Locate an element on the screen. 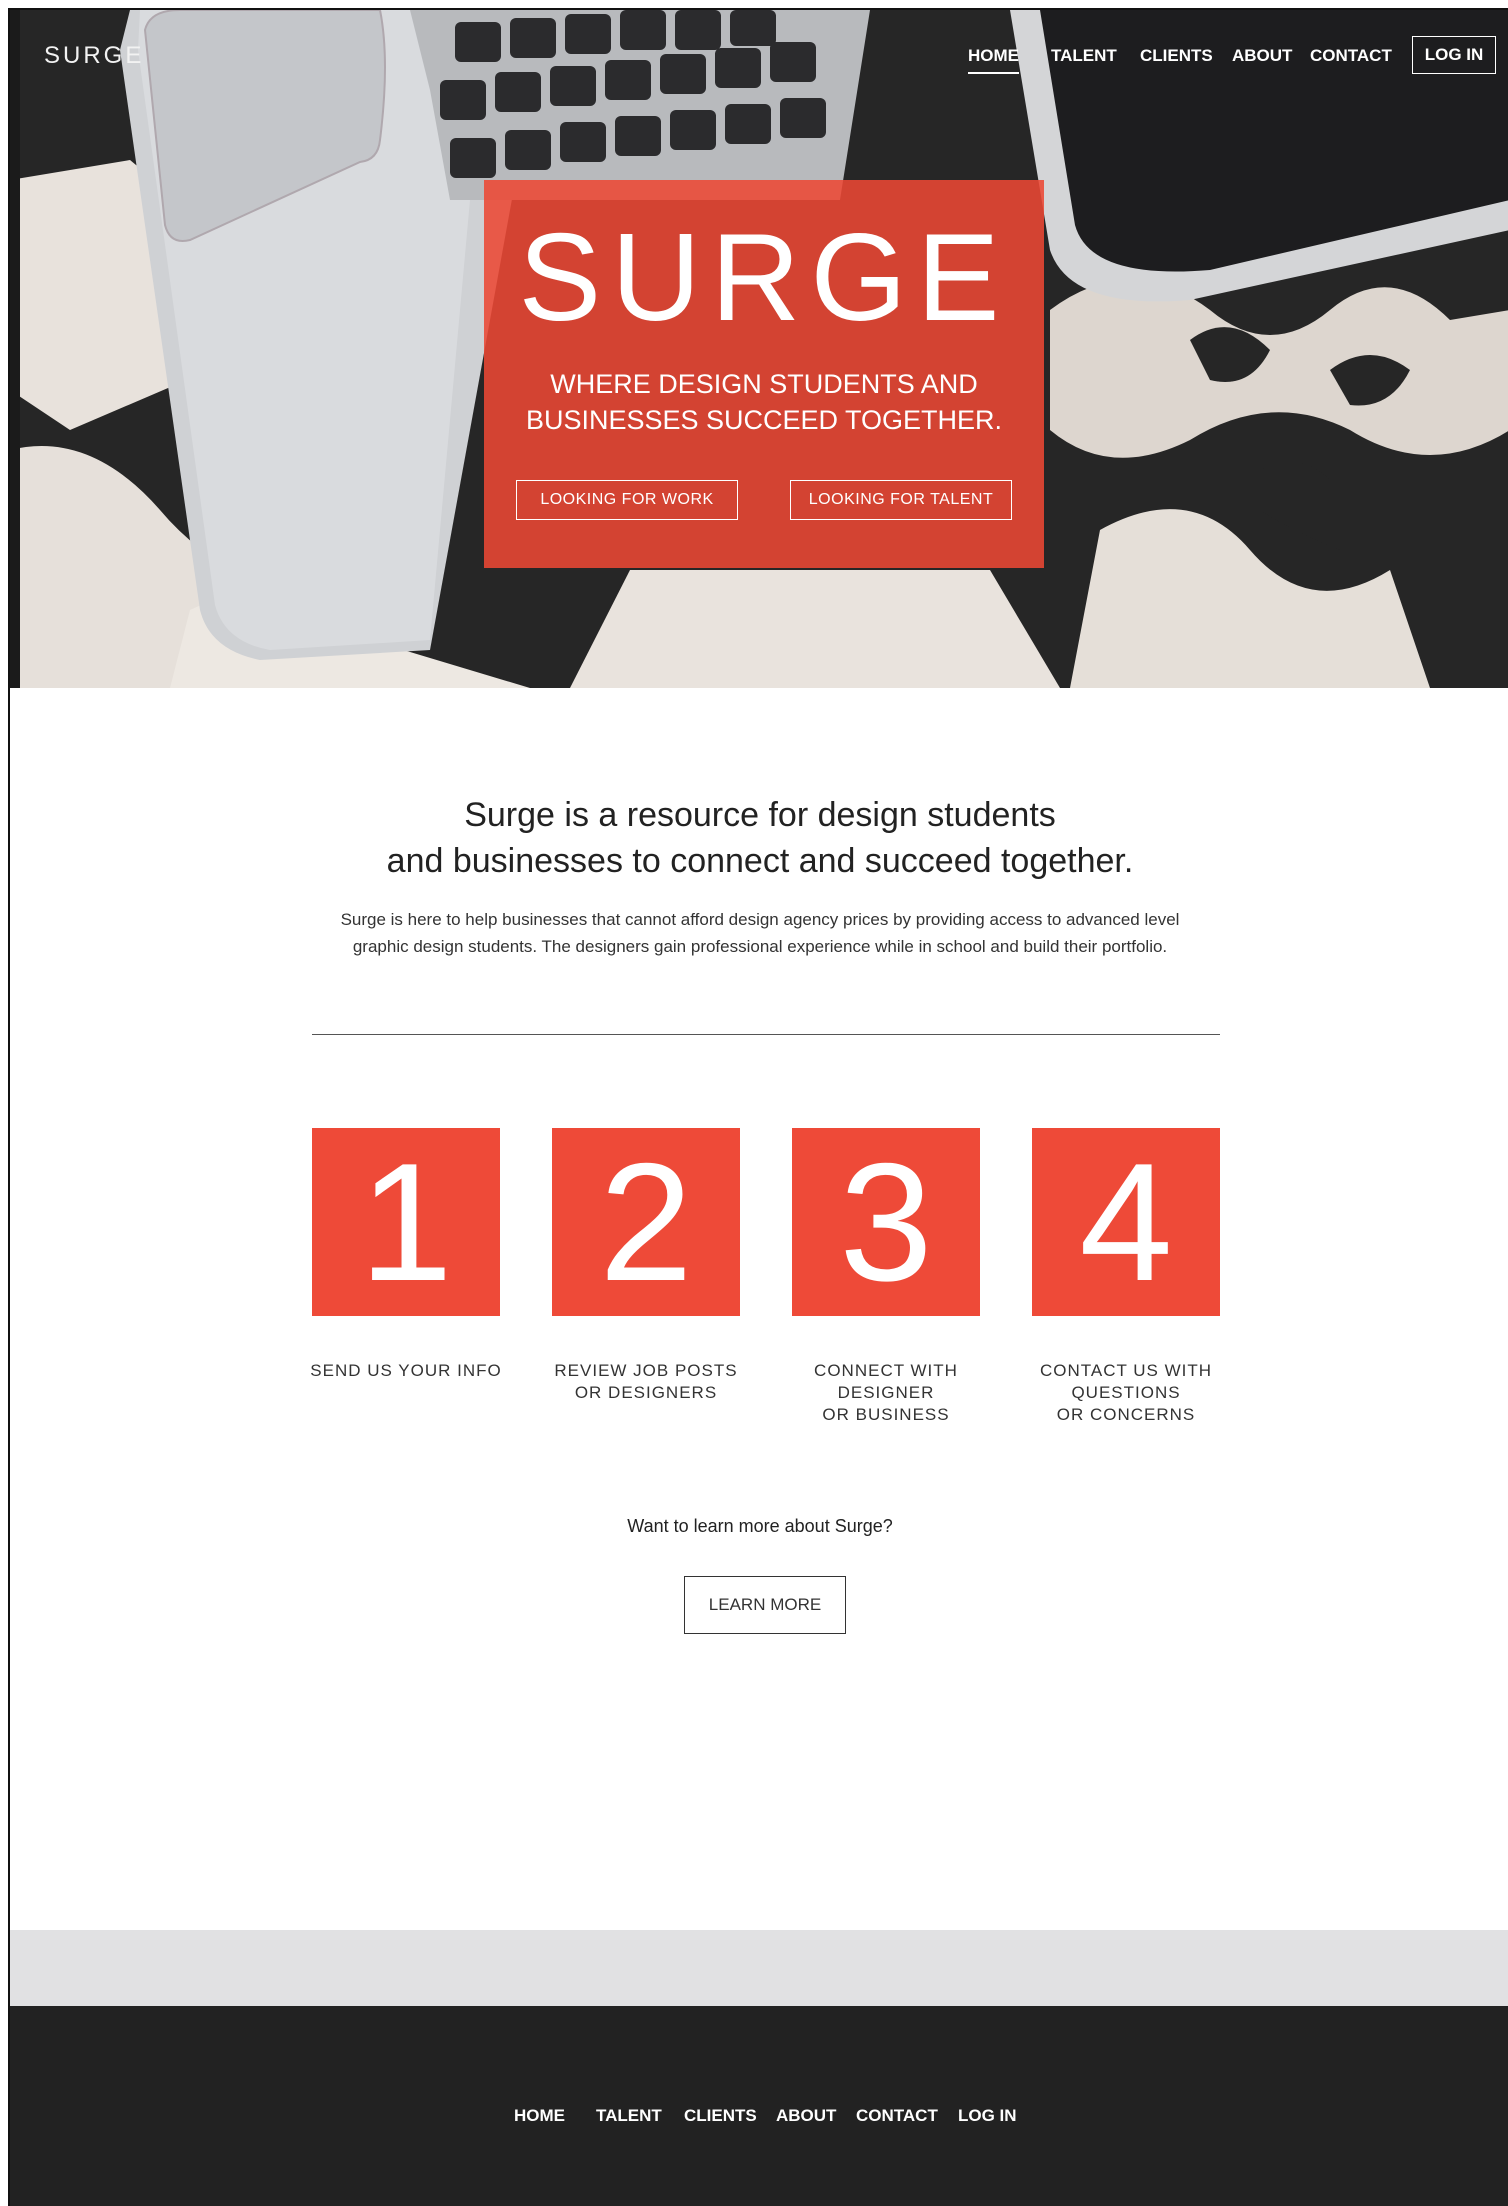  footer-band is located at coordinates (759, 1968).